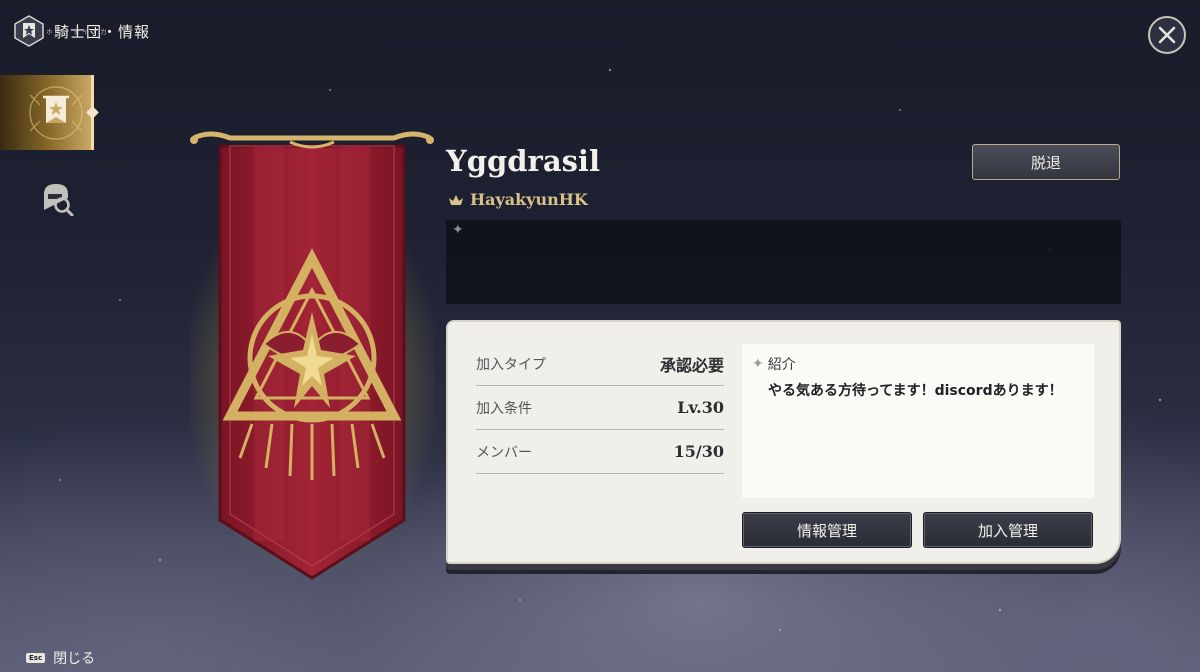  What do you see at coordinates (600, 364) in the screenshot?
I see `detail-row-join-type: 加入タイプ 承認必要` at bounding box center [600, 364].